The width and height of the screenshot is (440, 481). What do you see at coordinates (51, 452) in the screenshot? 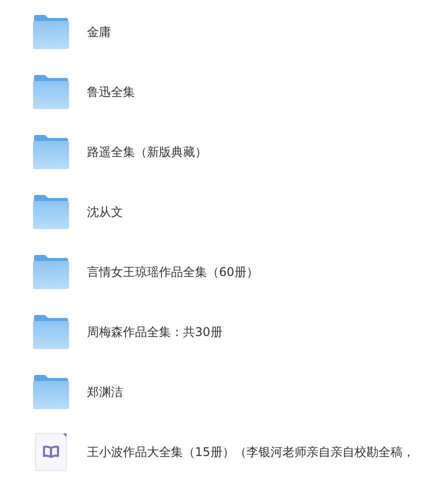
I see `book-file-icon` at bounding box center [51, 452].